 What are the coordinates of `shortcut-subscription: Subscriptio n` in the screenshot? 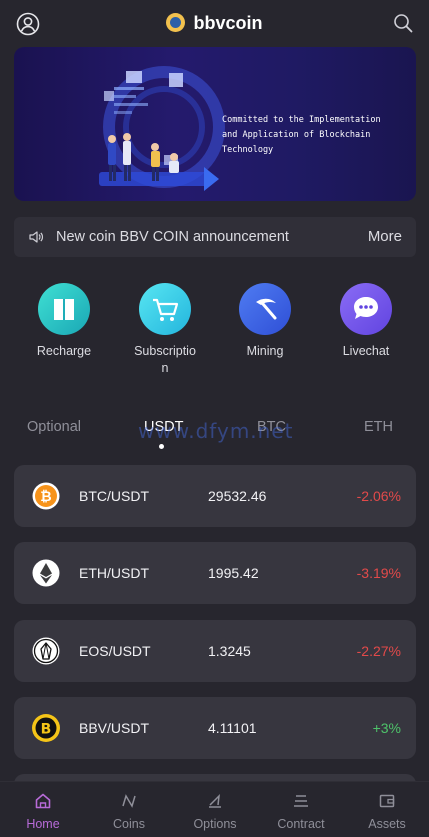 It's located at (165, 330).